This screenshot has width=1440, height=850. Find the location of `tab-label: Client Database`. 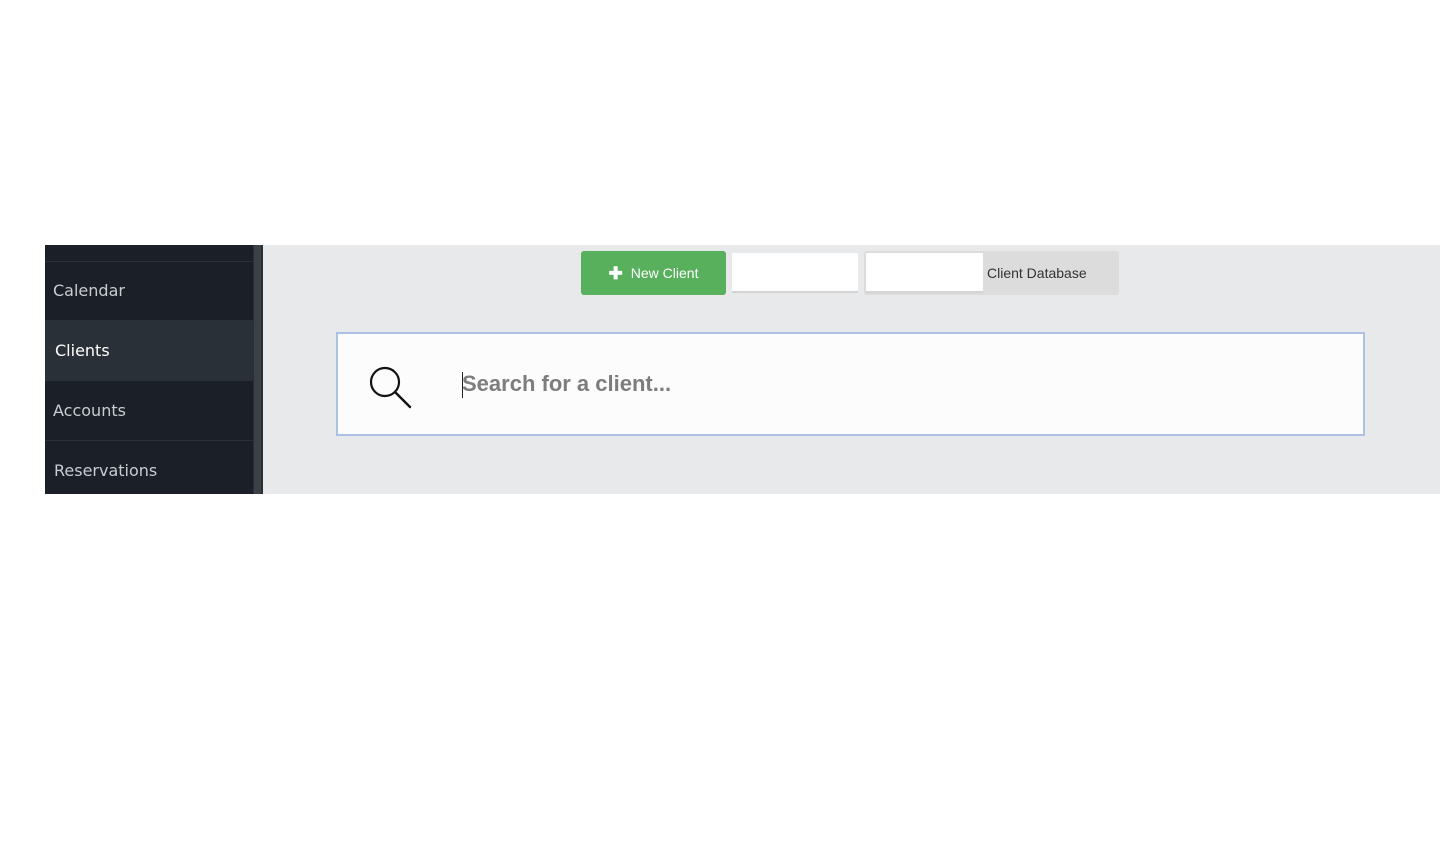

tab-label: Client Database is located at coordinates (1037, 273).